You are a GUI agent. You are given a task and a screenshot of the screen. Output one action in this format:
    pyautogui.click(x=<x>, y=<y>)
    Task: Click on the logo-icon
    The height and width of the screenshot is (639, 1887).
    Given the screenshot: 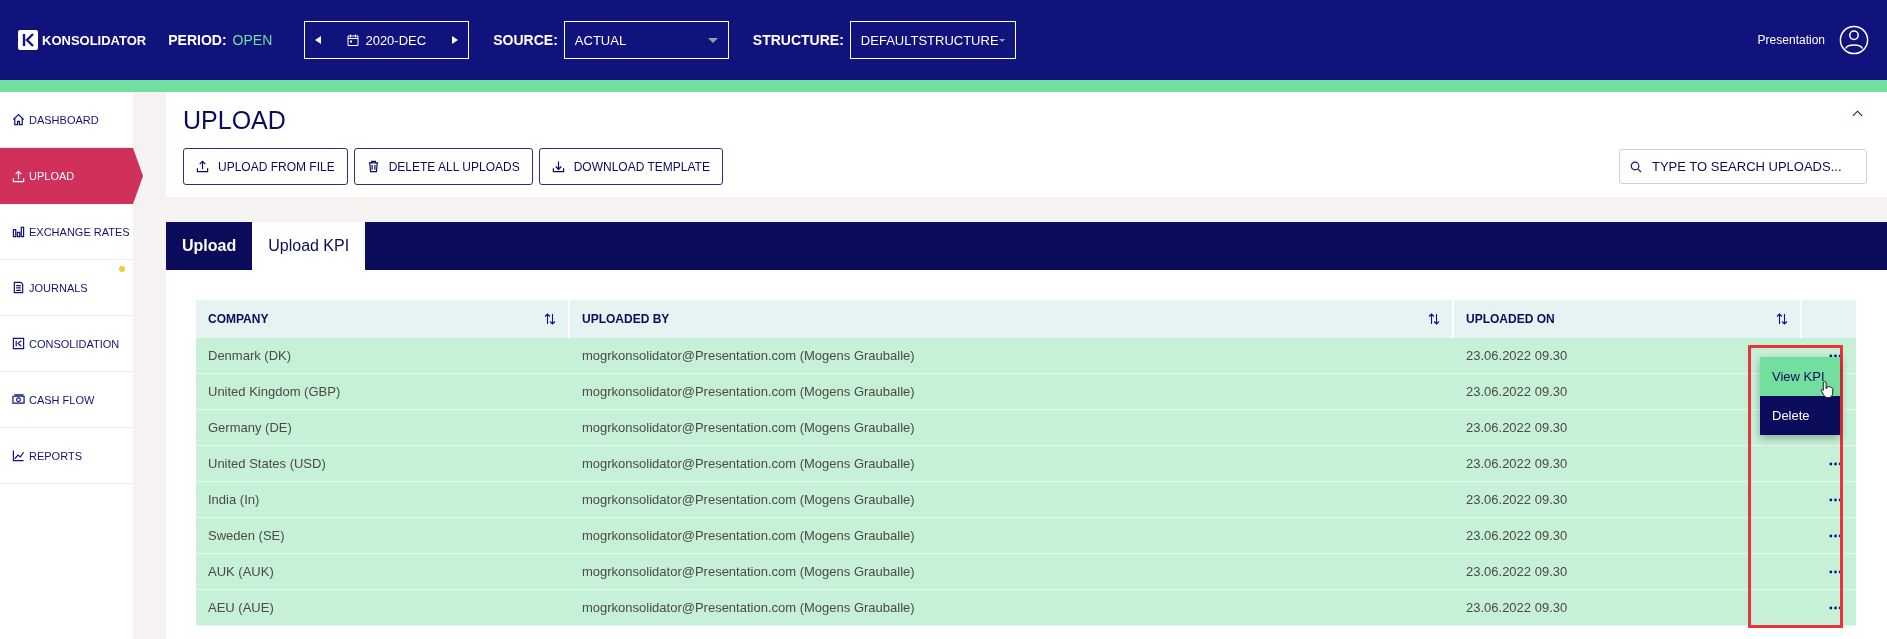 What is the action you would take?
    pyautogui.click(x=28, y=40)
    